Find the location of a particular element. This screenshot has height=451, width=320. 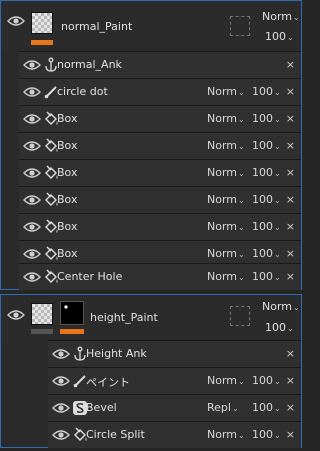

layer-row: Circle Split Norm⌄ 100⌄ × is located at coordinates (174, 434).